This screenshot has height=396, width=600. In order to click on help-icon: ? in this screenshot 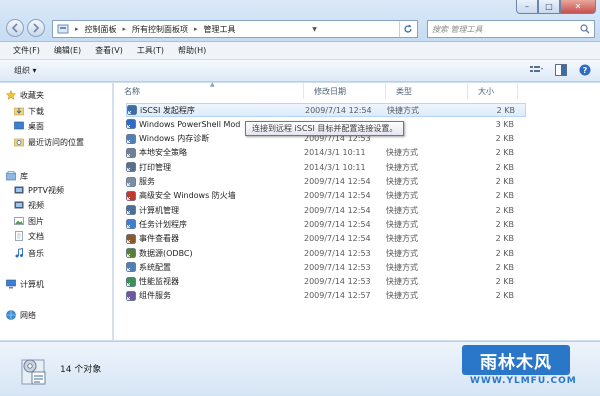, I will do `click(585, 70)`.